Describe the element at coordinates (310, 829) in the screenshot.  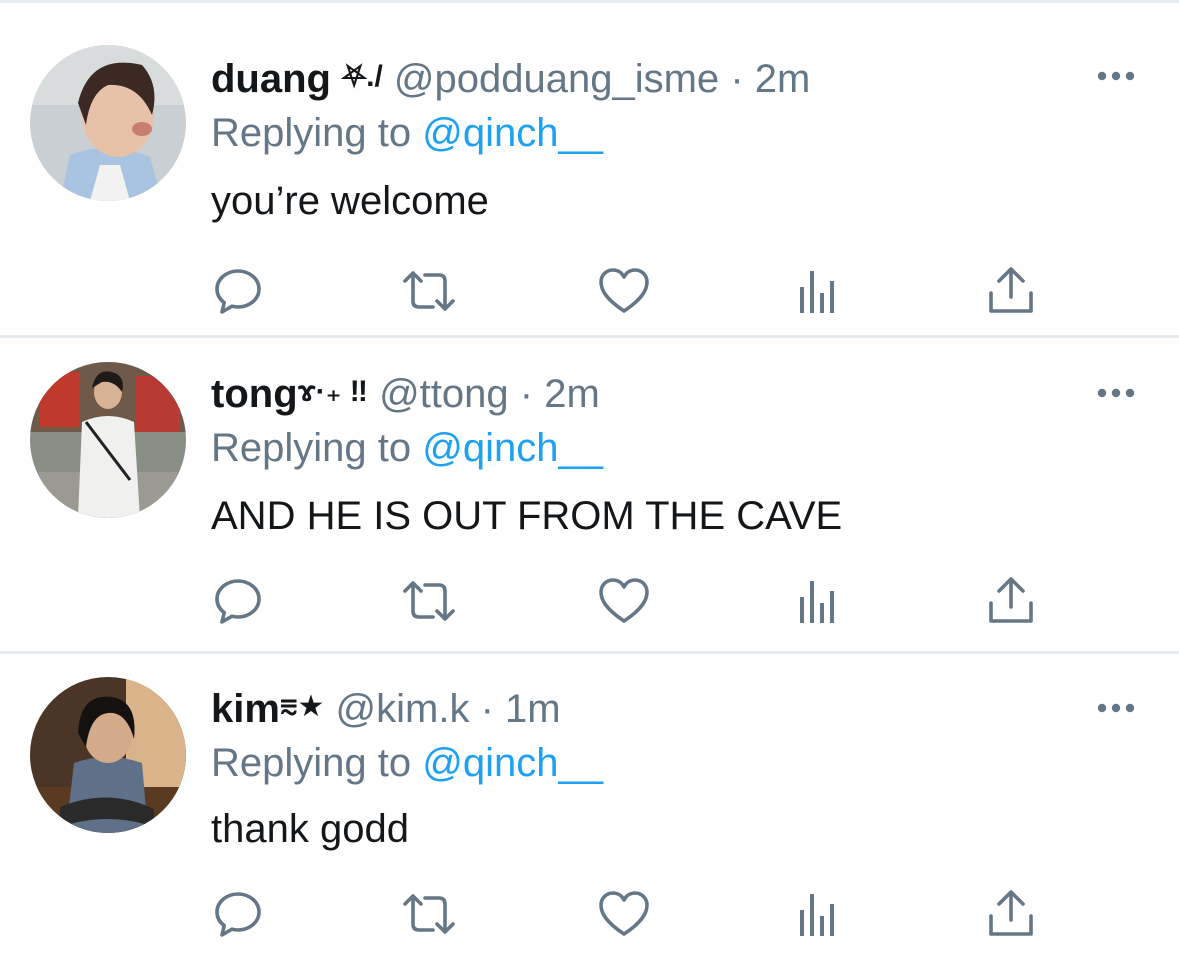
I see `tweet-text: thank godd` at that location.